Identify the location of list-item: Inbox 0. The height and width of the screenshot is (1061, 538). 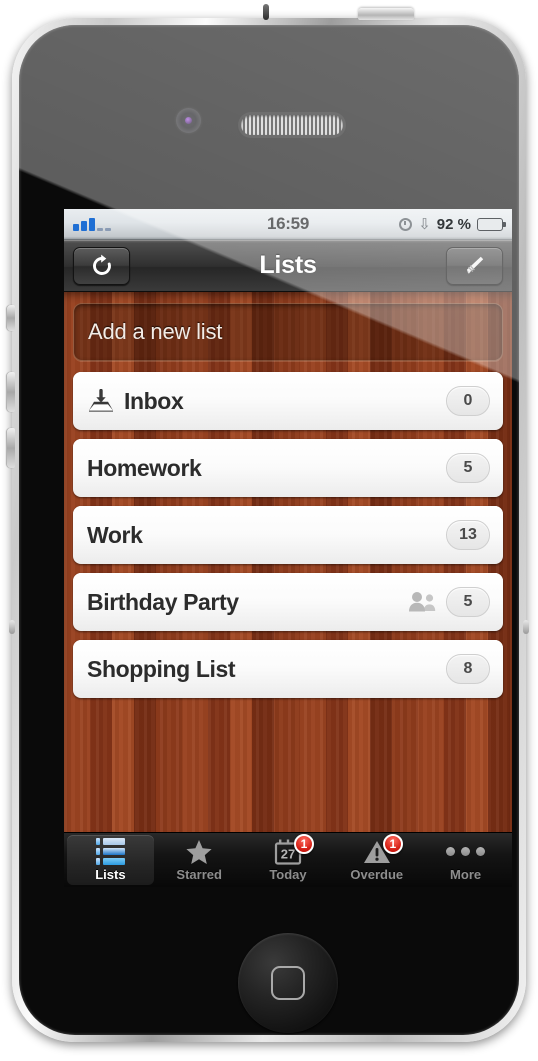
(288, 401).